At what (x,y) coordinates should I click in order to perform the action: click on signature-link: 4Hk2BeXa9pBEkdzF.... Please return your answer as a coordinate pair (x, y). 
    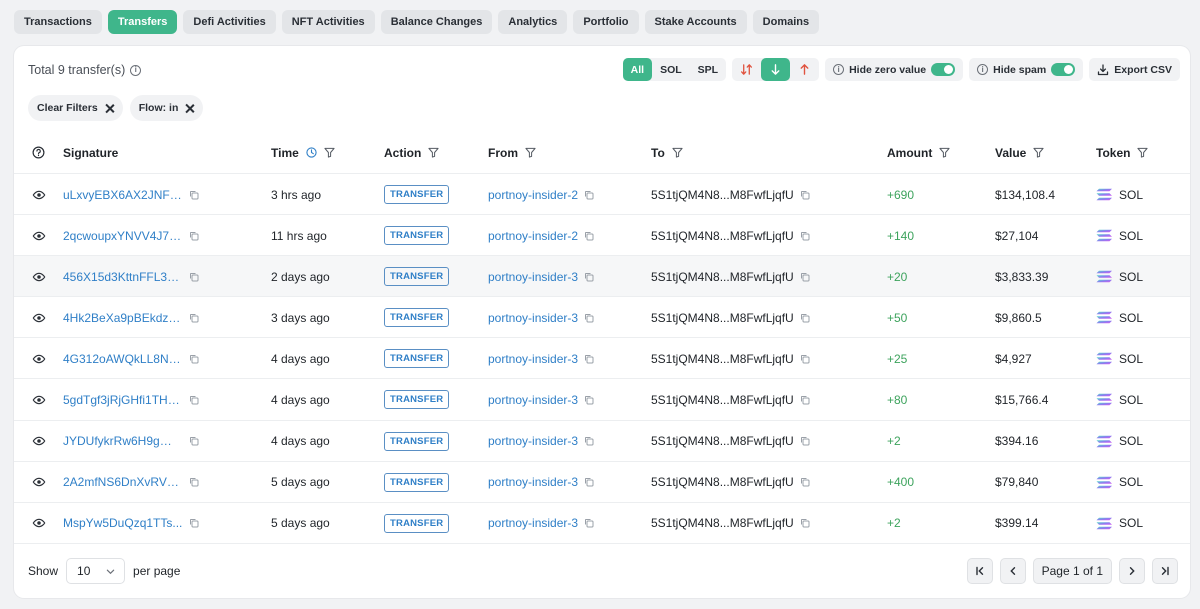
    Looking at the image, I should click on (123, 318).